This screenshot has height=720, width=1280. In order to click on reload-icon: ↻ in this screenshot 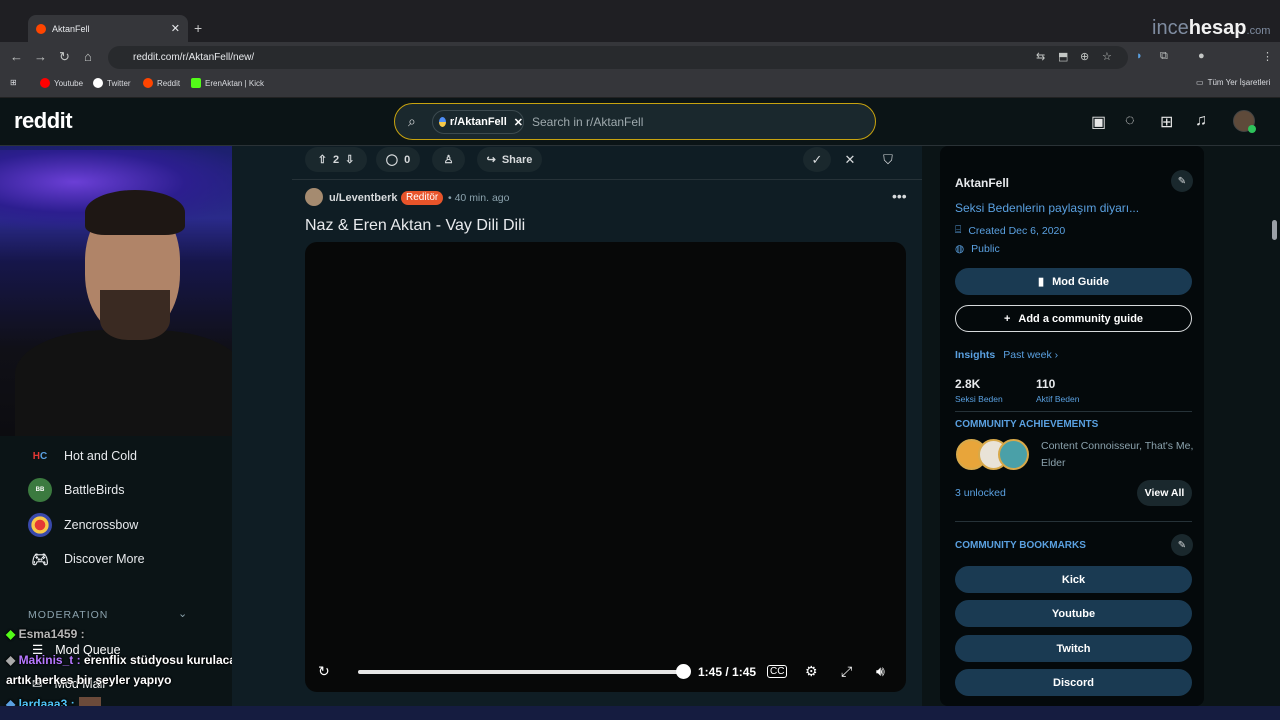, I will do `click(64, 57)`.